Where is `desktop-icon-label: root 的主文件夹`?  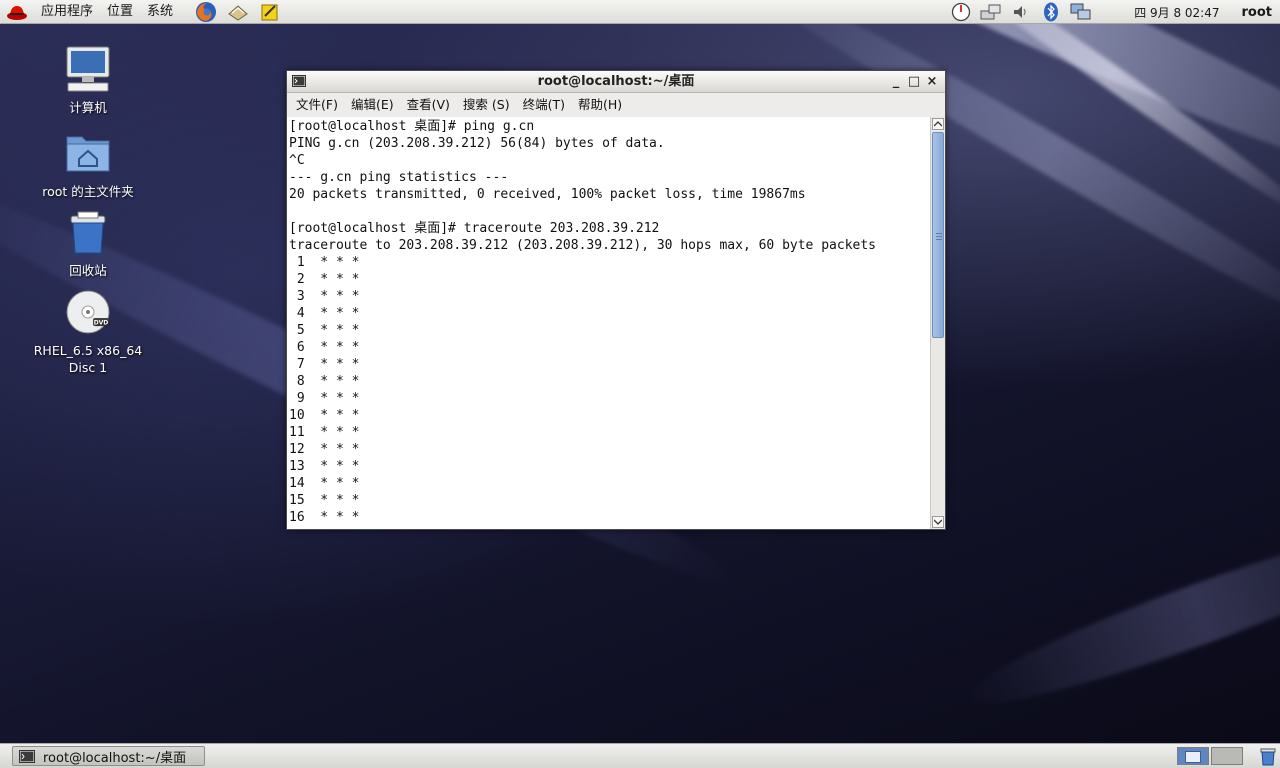
desktop-icon-label: root 的主文件夹 is located at coordinates (88, 191).